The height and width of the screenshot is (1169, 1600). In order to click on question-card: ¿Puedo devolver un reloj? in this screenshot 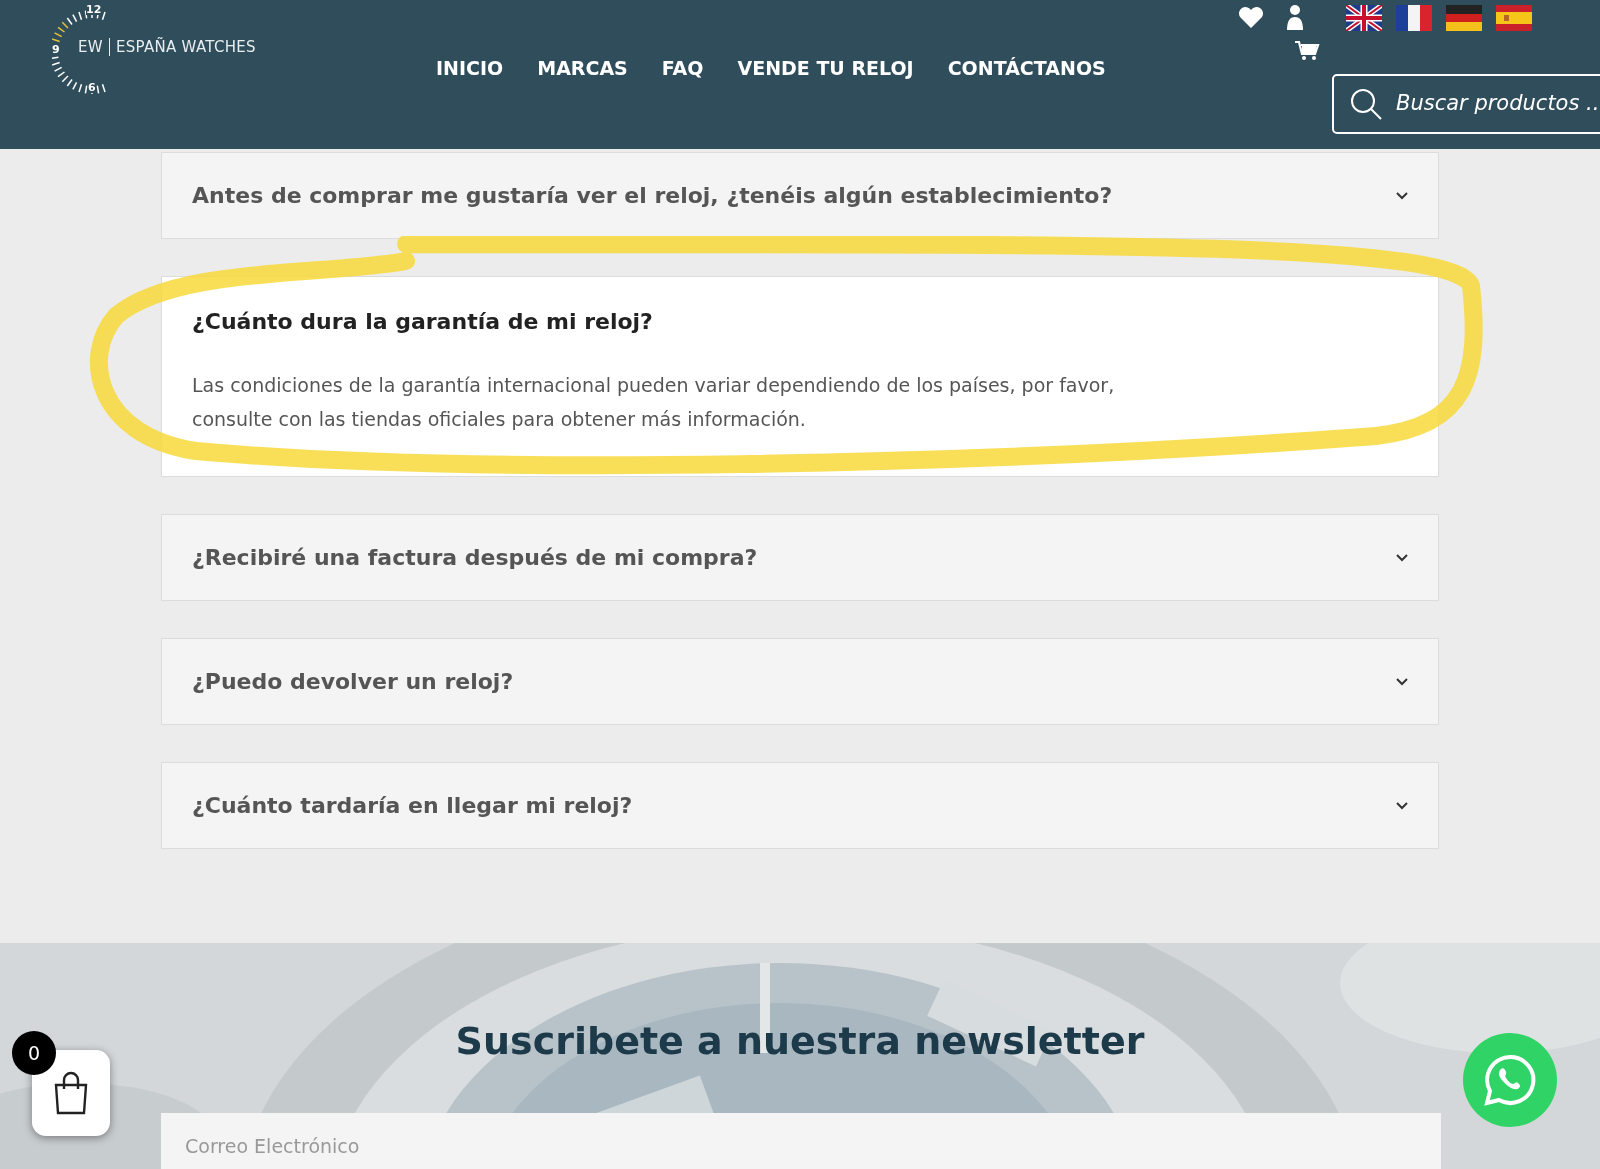, I will do `click(800, 682)`.